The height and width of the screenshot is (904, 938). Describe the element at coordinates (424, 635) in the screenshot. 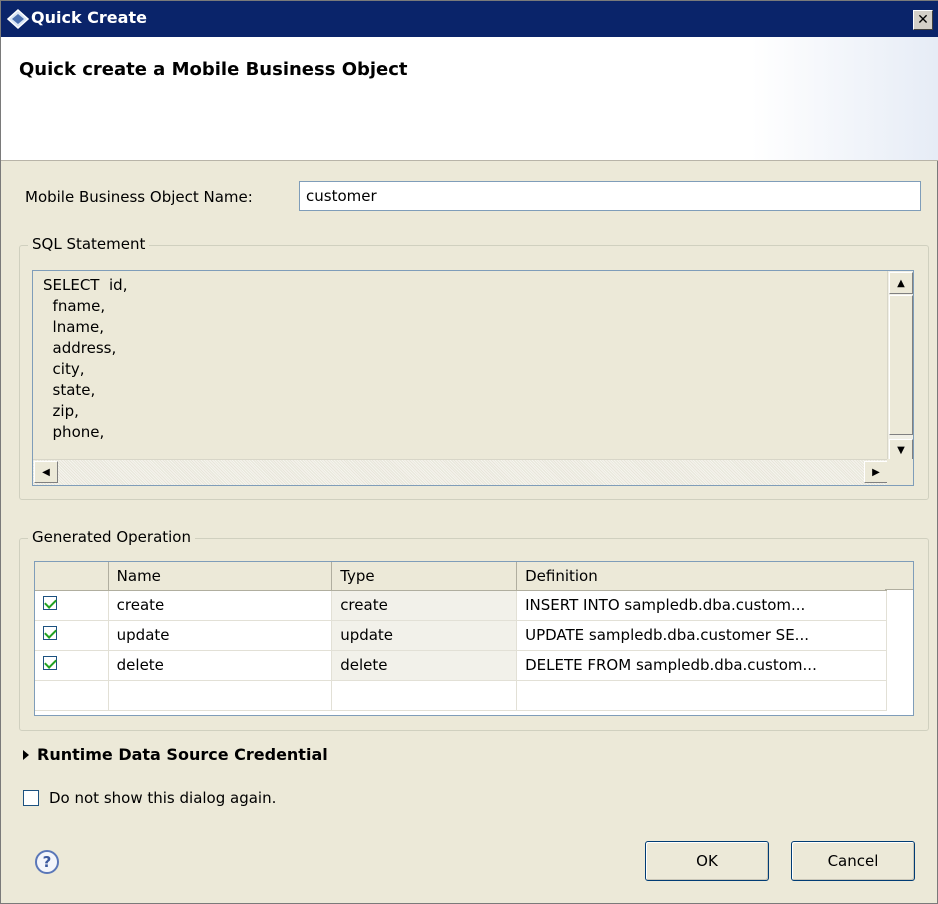

I see `operation-type: update` at that location.